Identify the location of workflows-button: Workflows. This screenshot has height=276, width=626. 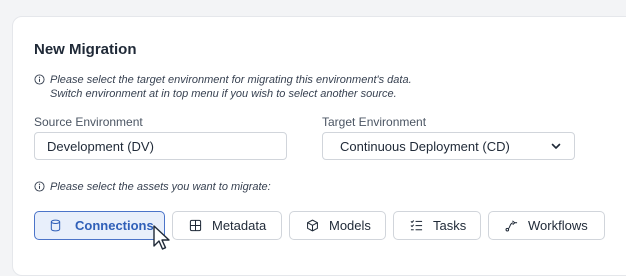
(546, 225).